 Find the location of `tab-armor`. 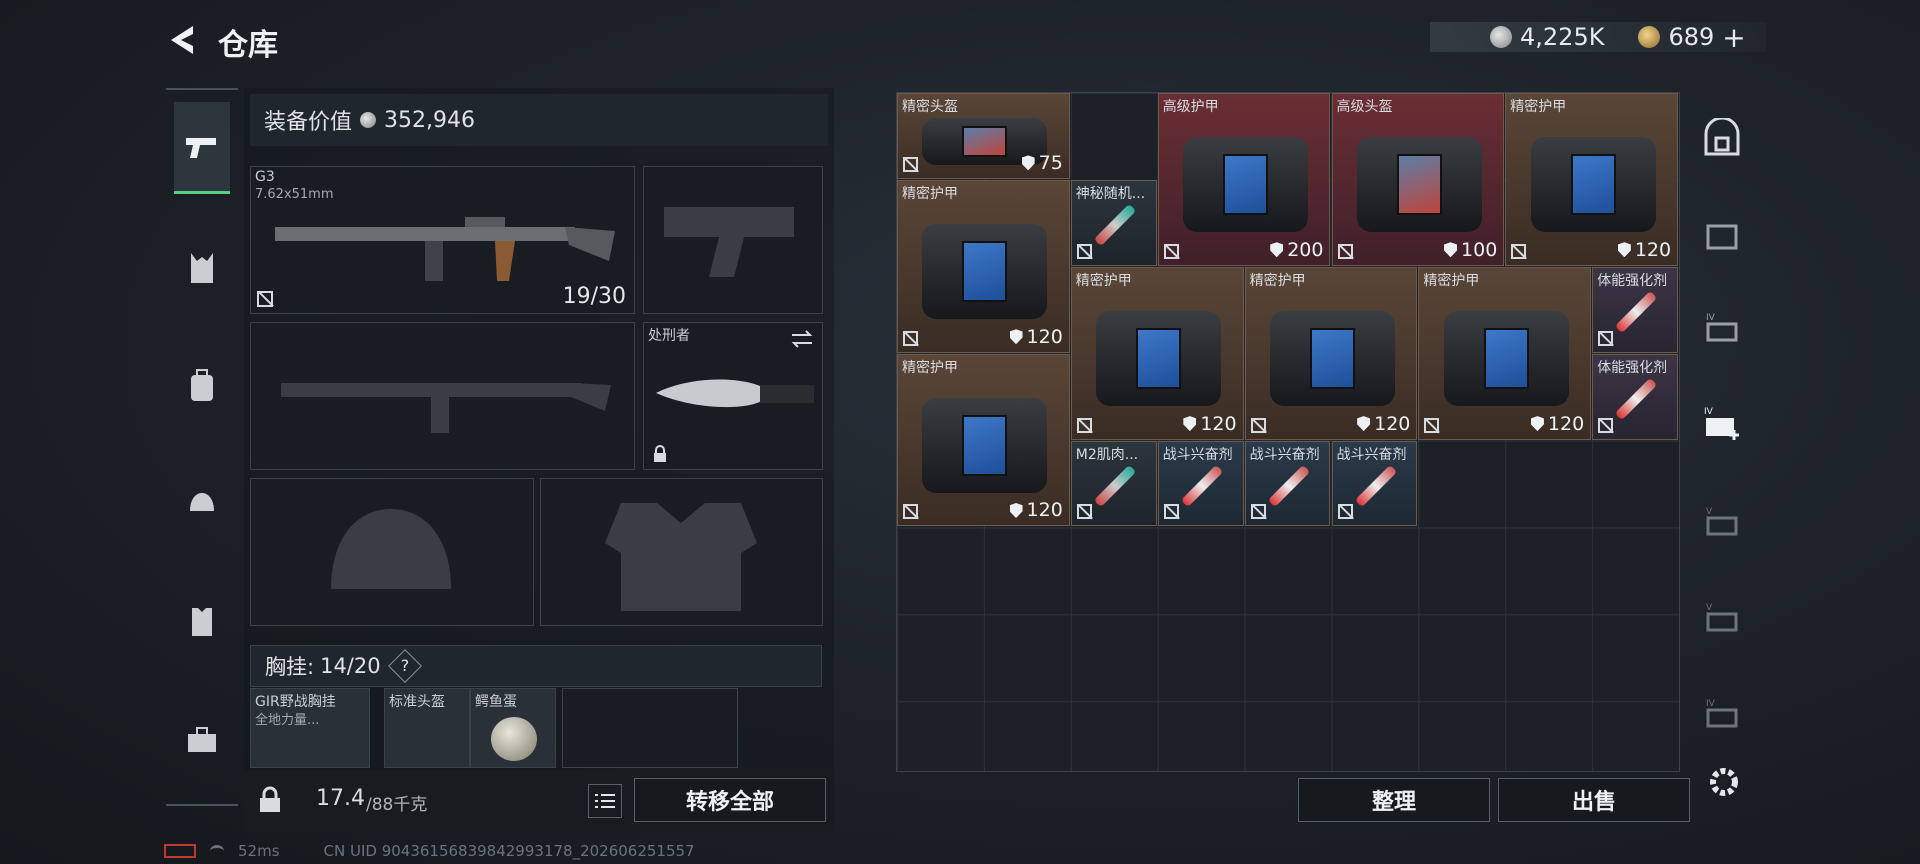

tab-armor is located at coordinates (202, 622).